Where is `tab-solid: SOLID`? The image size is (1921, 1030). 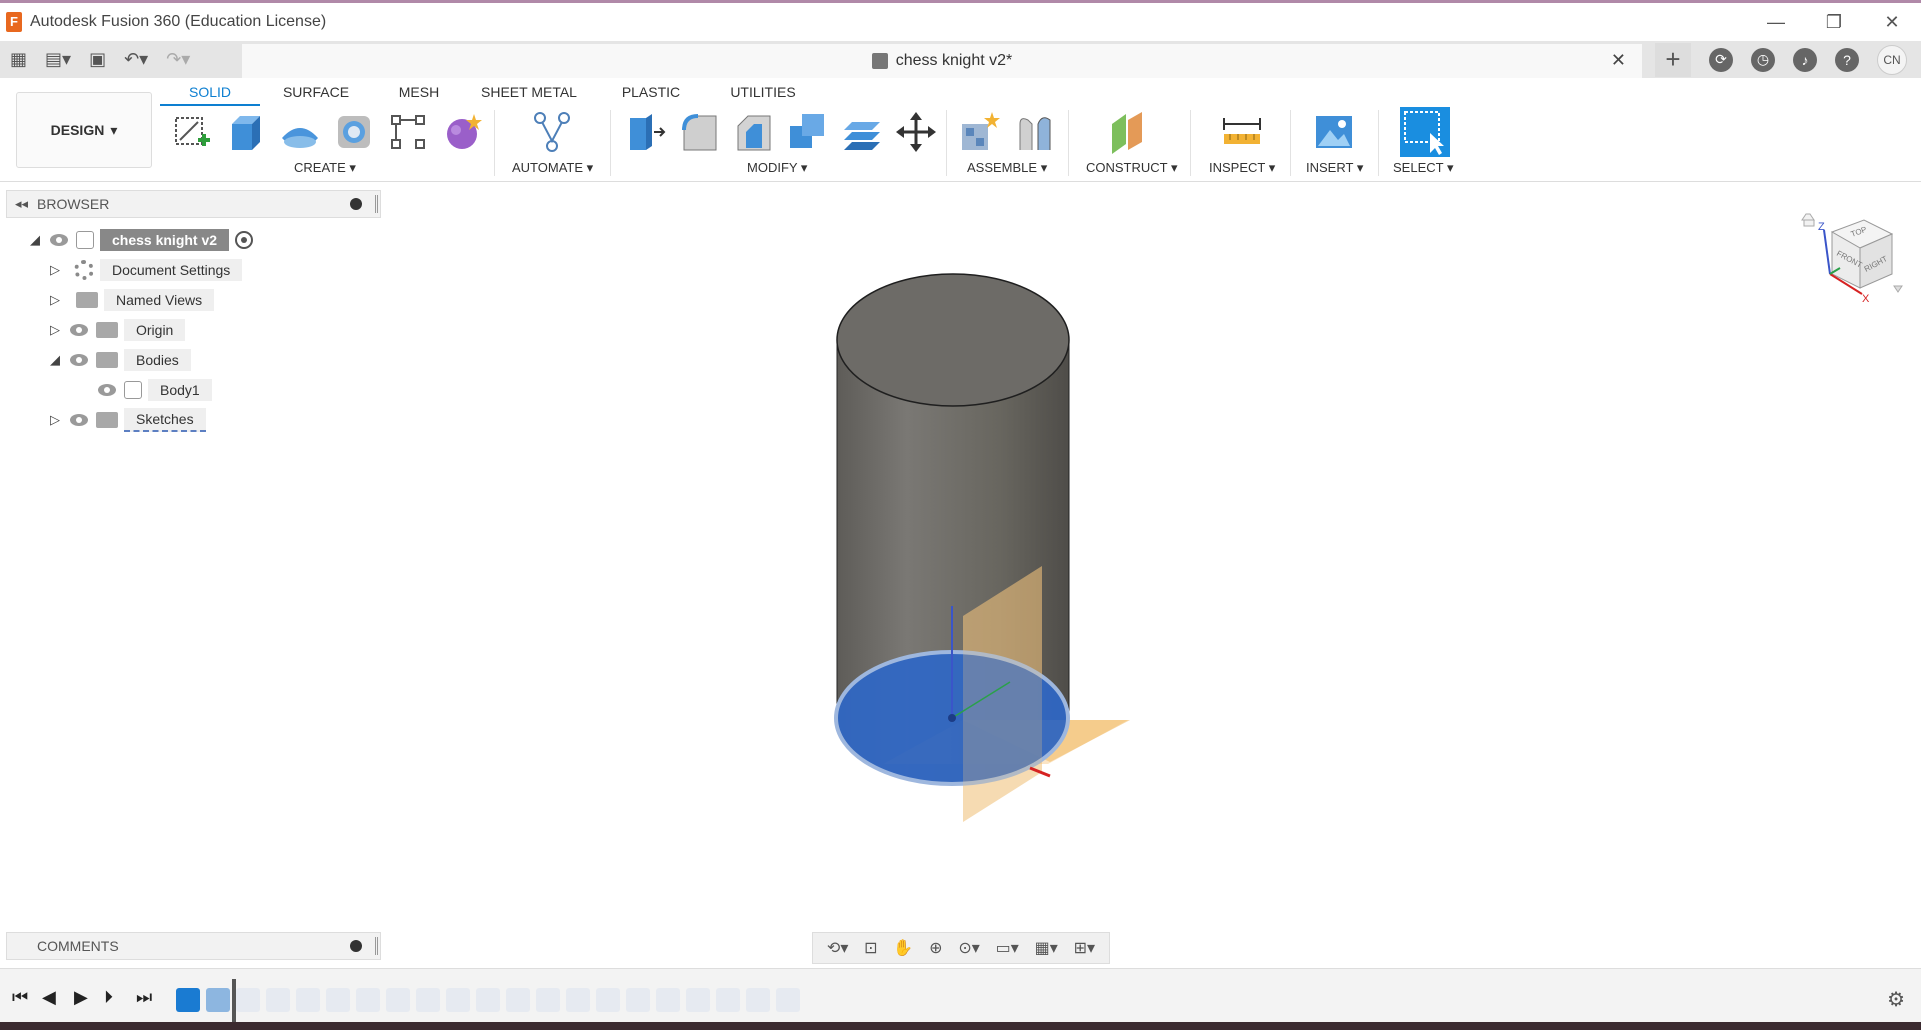 tab-solid: SOLID is located at coordinates (210, 92).